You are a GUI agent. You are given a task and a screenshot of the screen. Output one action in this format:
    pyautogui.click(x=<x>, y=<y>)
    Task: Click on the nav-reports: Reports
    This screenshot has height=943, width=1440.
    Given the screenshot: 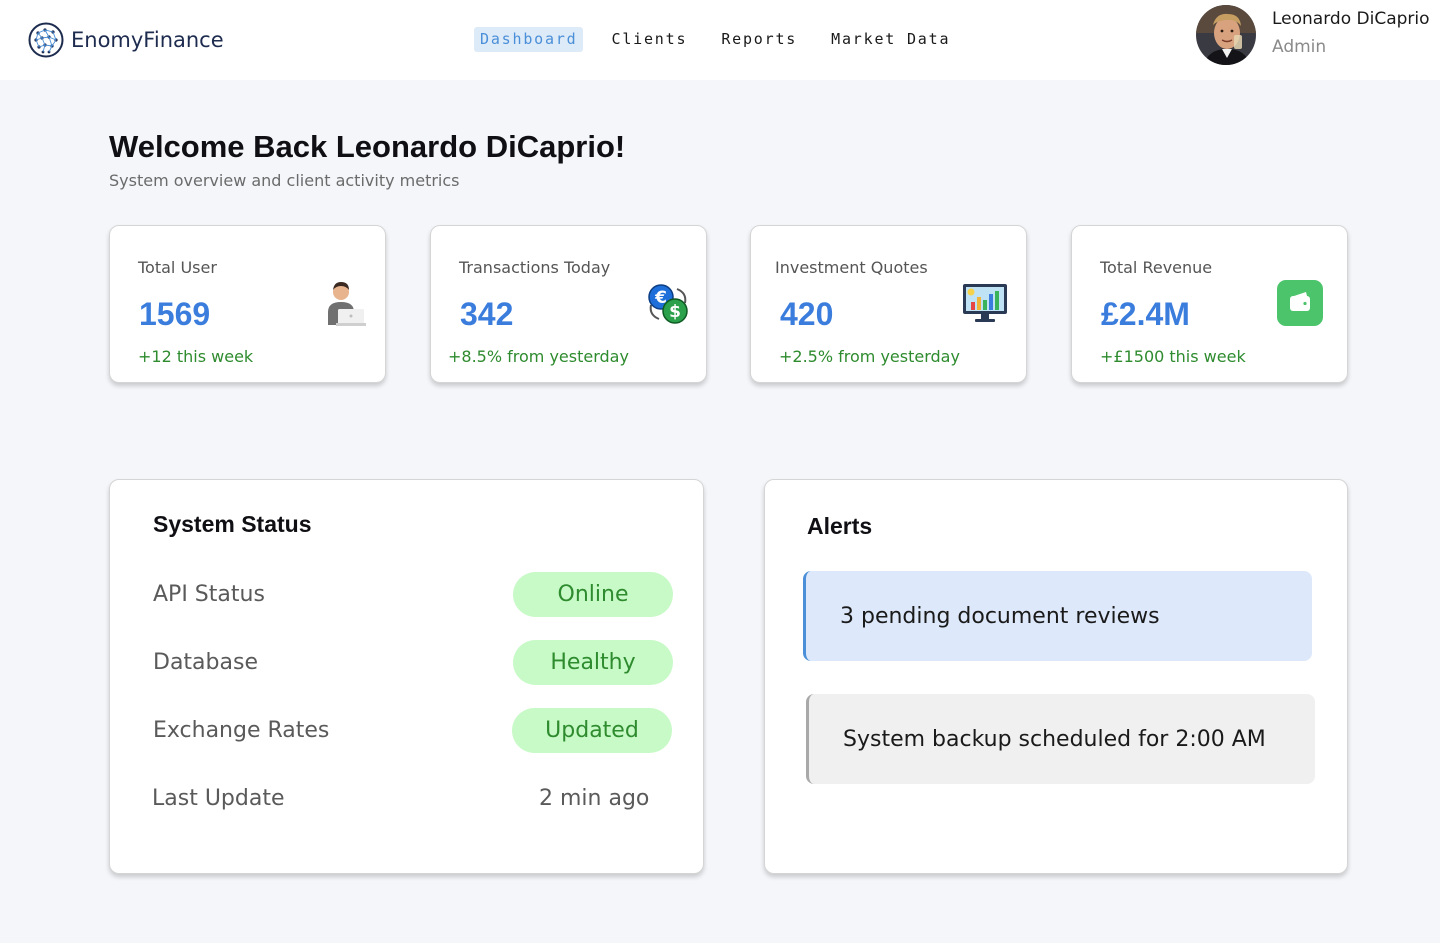 What is the action you would take?
    pyautogui.click(x=759, y=39)
    